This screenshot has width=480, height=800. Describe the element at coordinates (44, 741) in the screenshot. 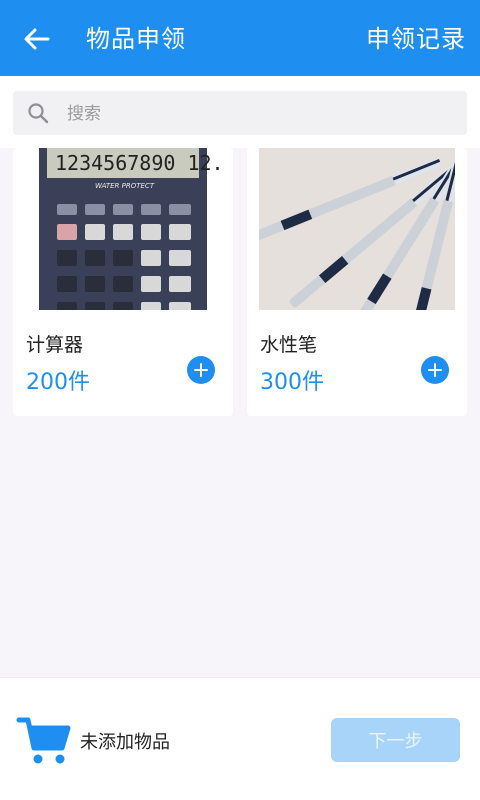

I see `shopping-cart-icon` at that location.